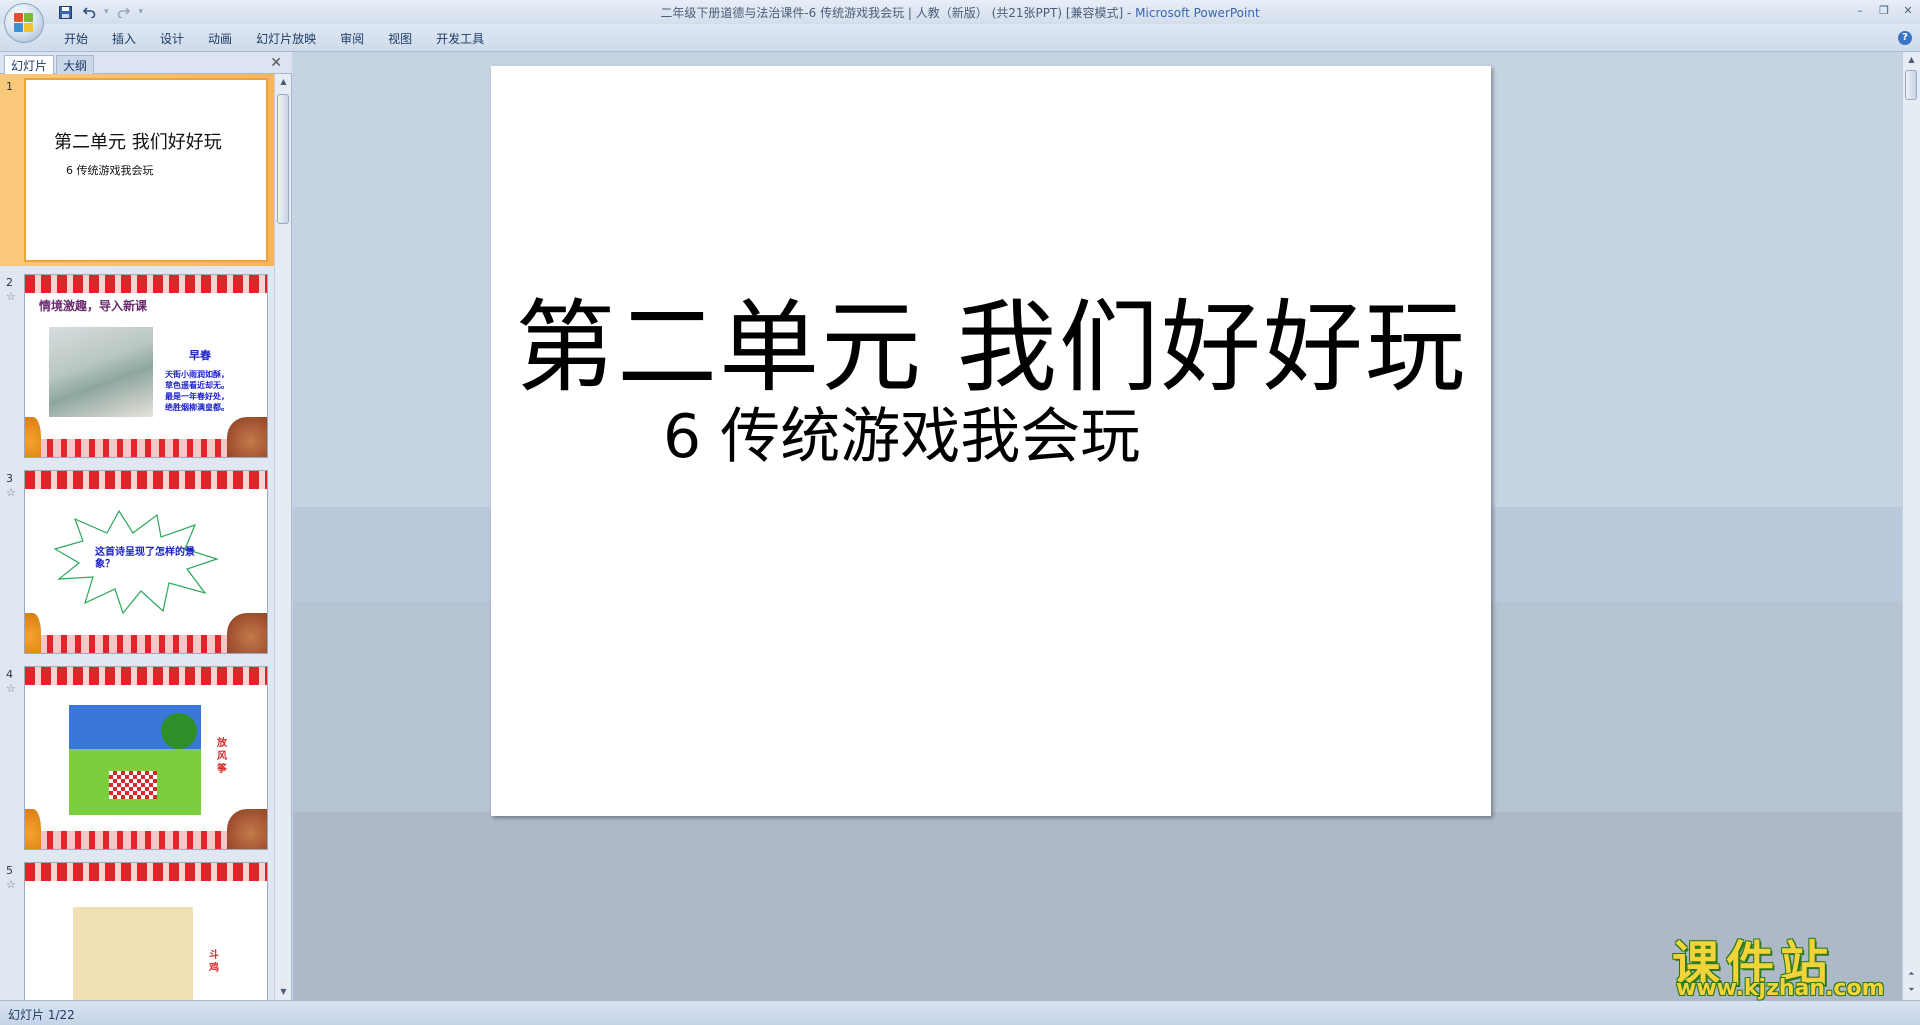  Describe the element at coordinates (460, 38) in the screenshot. I see `tab-developer: 开发工具` at that location.